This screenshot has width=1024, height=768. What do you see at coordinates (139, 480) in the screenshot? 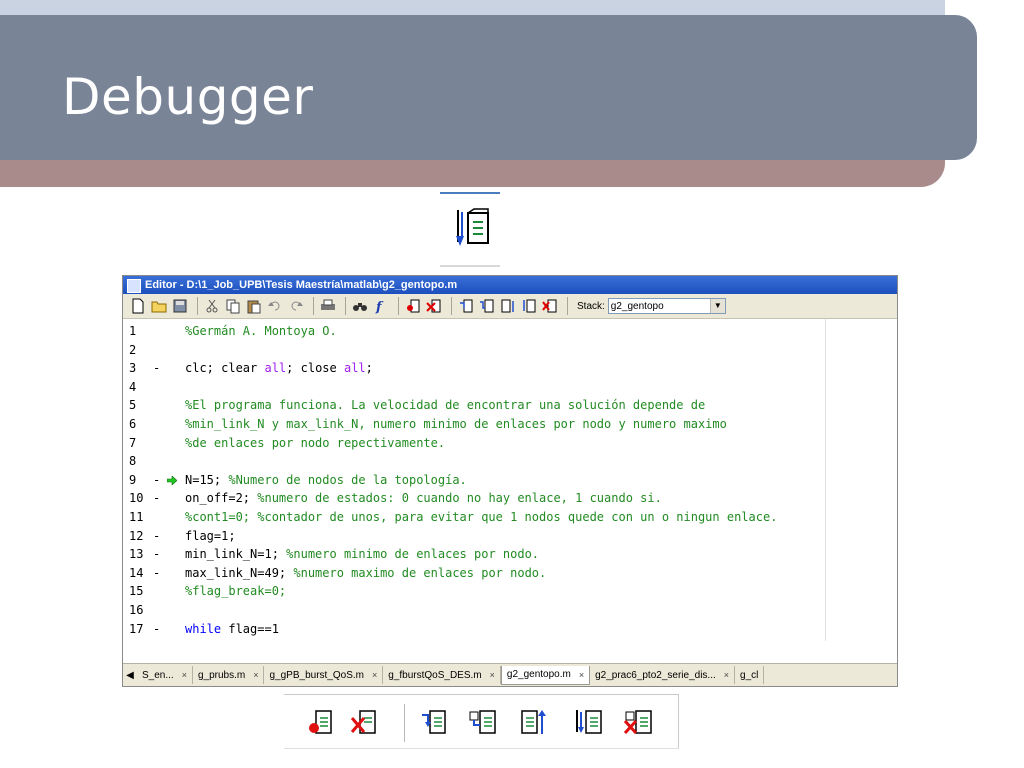
I see `line-number: 9` at bounding box center [139, 480].